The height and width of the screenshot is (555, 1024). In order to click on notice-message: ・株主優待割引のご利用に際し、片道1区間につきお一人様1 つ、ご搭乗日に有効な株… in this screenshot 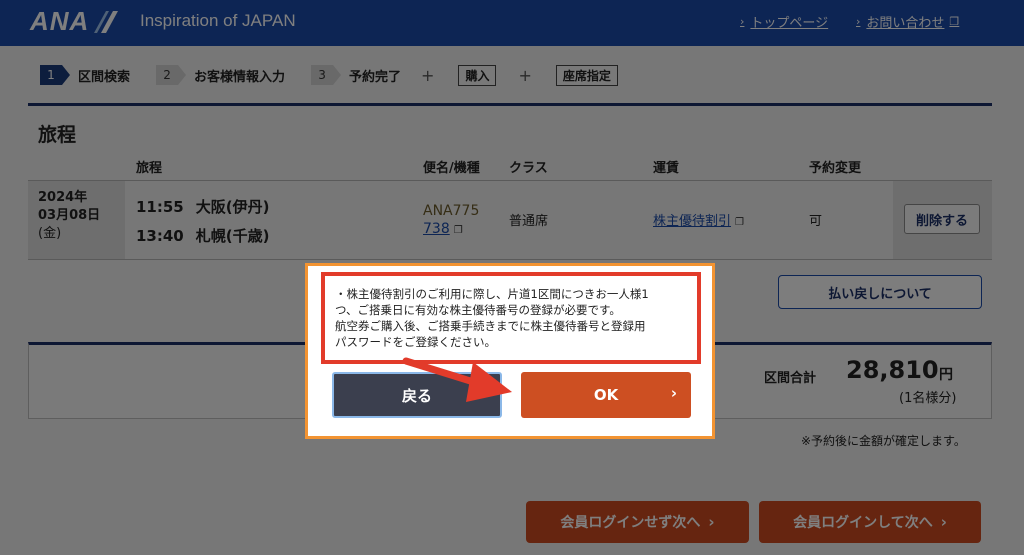, I will do `click(511, 318)`.